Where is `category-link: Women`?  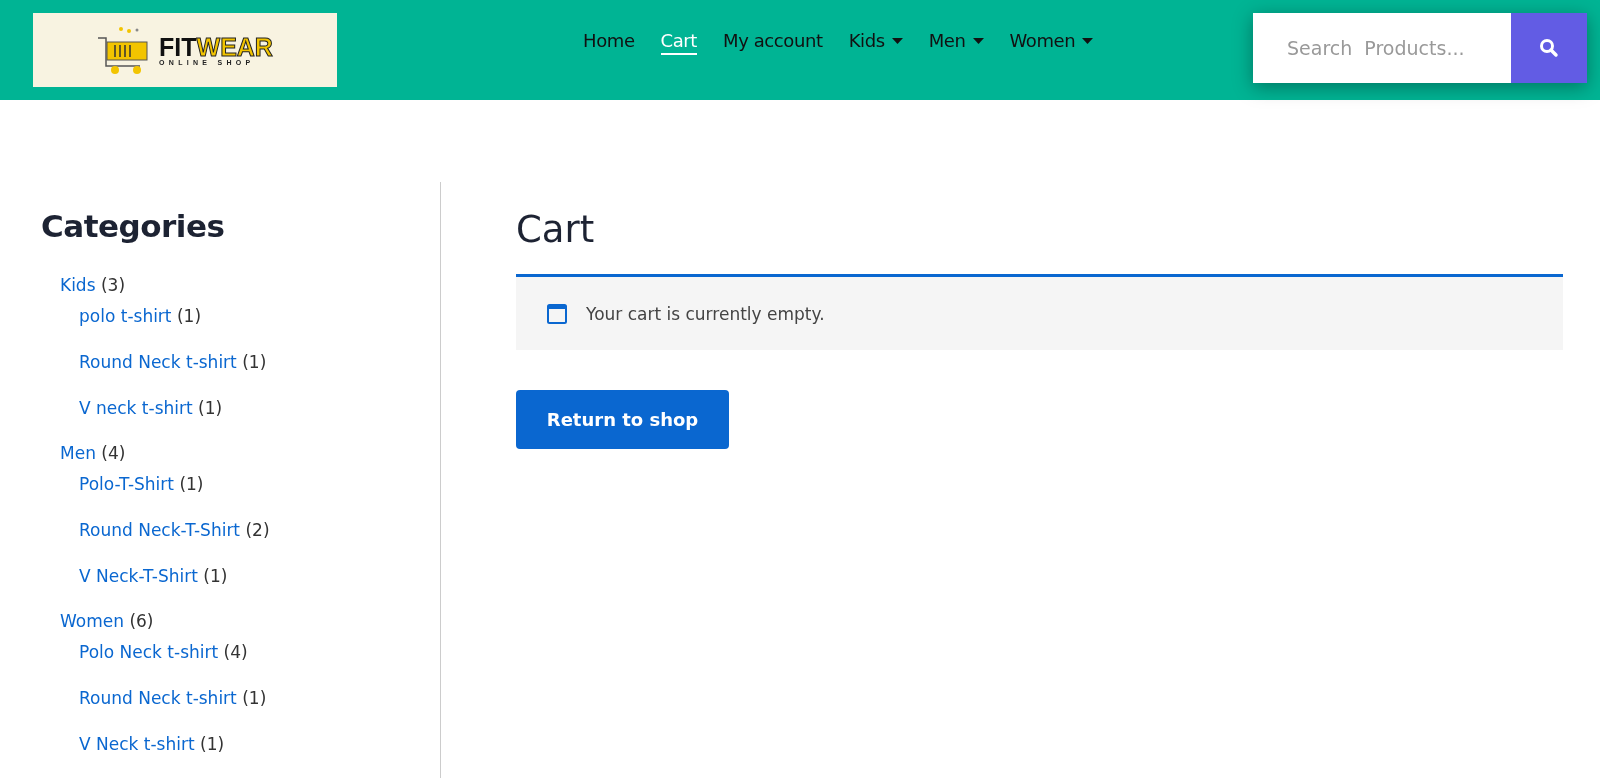 category-link: Women is located at coordinates (92, 621).